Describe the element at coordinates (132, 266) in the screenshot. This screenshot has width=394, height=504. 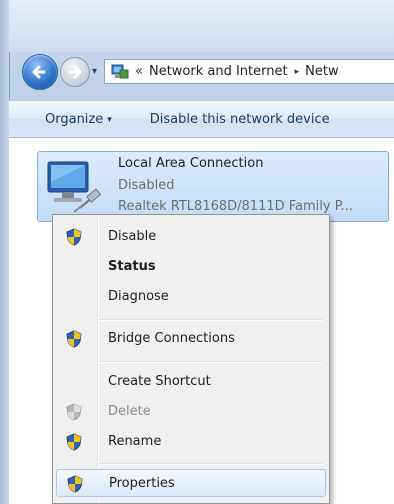
I see `menu-item-label: Status` at that location.